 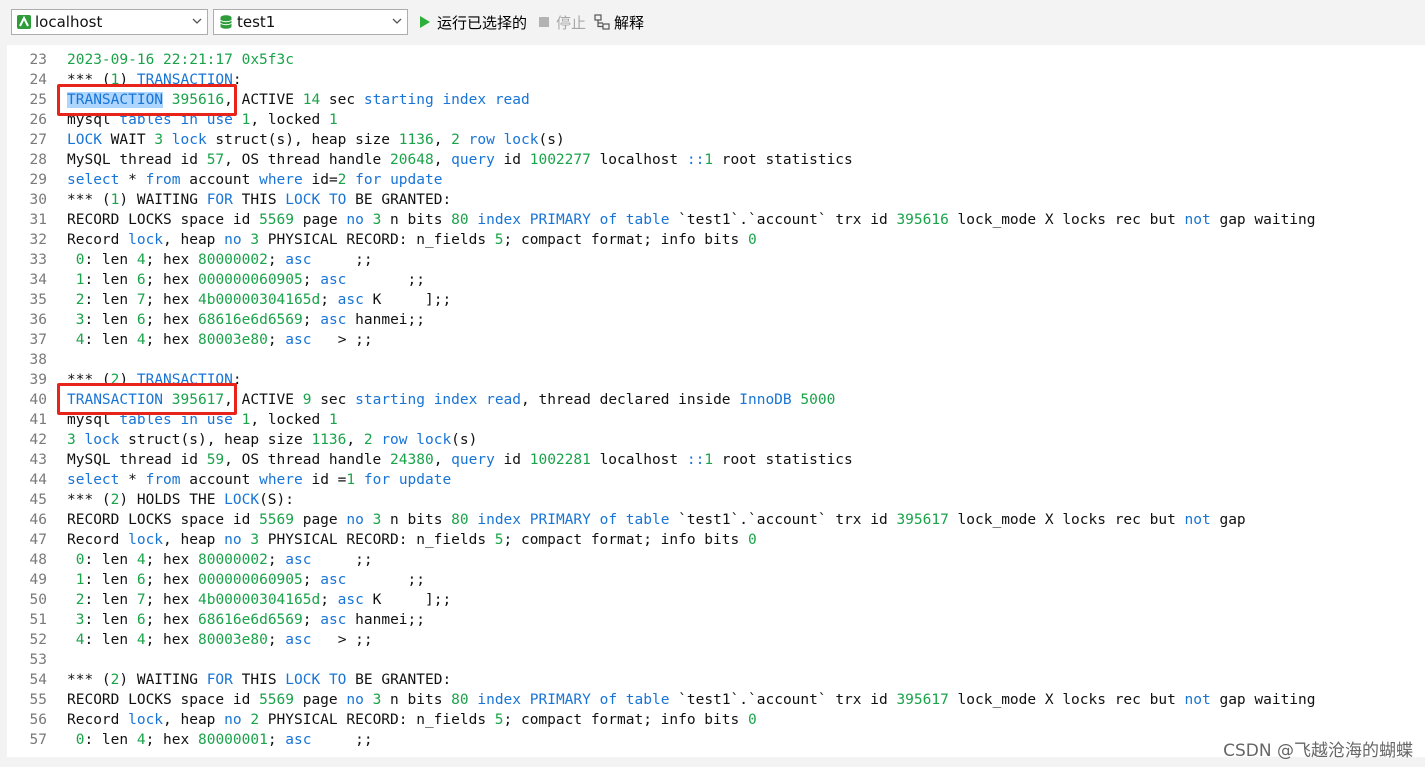 What do you see at coordinates (232, 640) in the screenshot?
I see `code-token: 80003e80` at bounding box center [232, 640].